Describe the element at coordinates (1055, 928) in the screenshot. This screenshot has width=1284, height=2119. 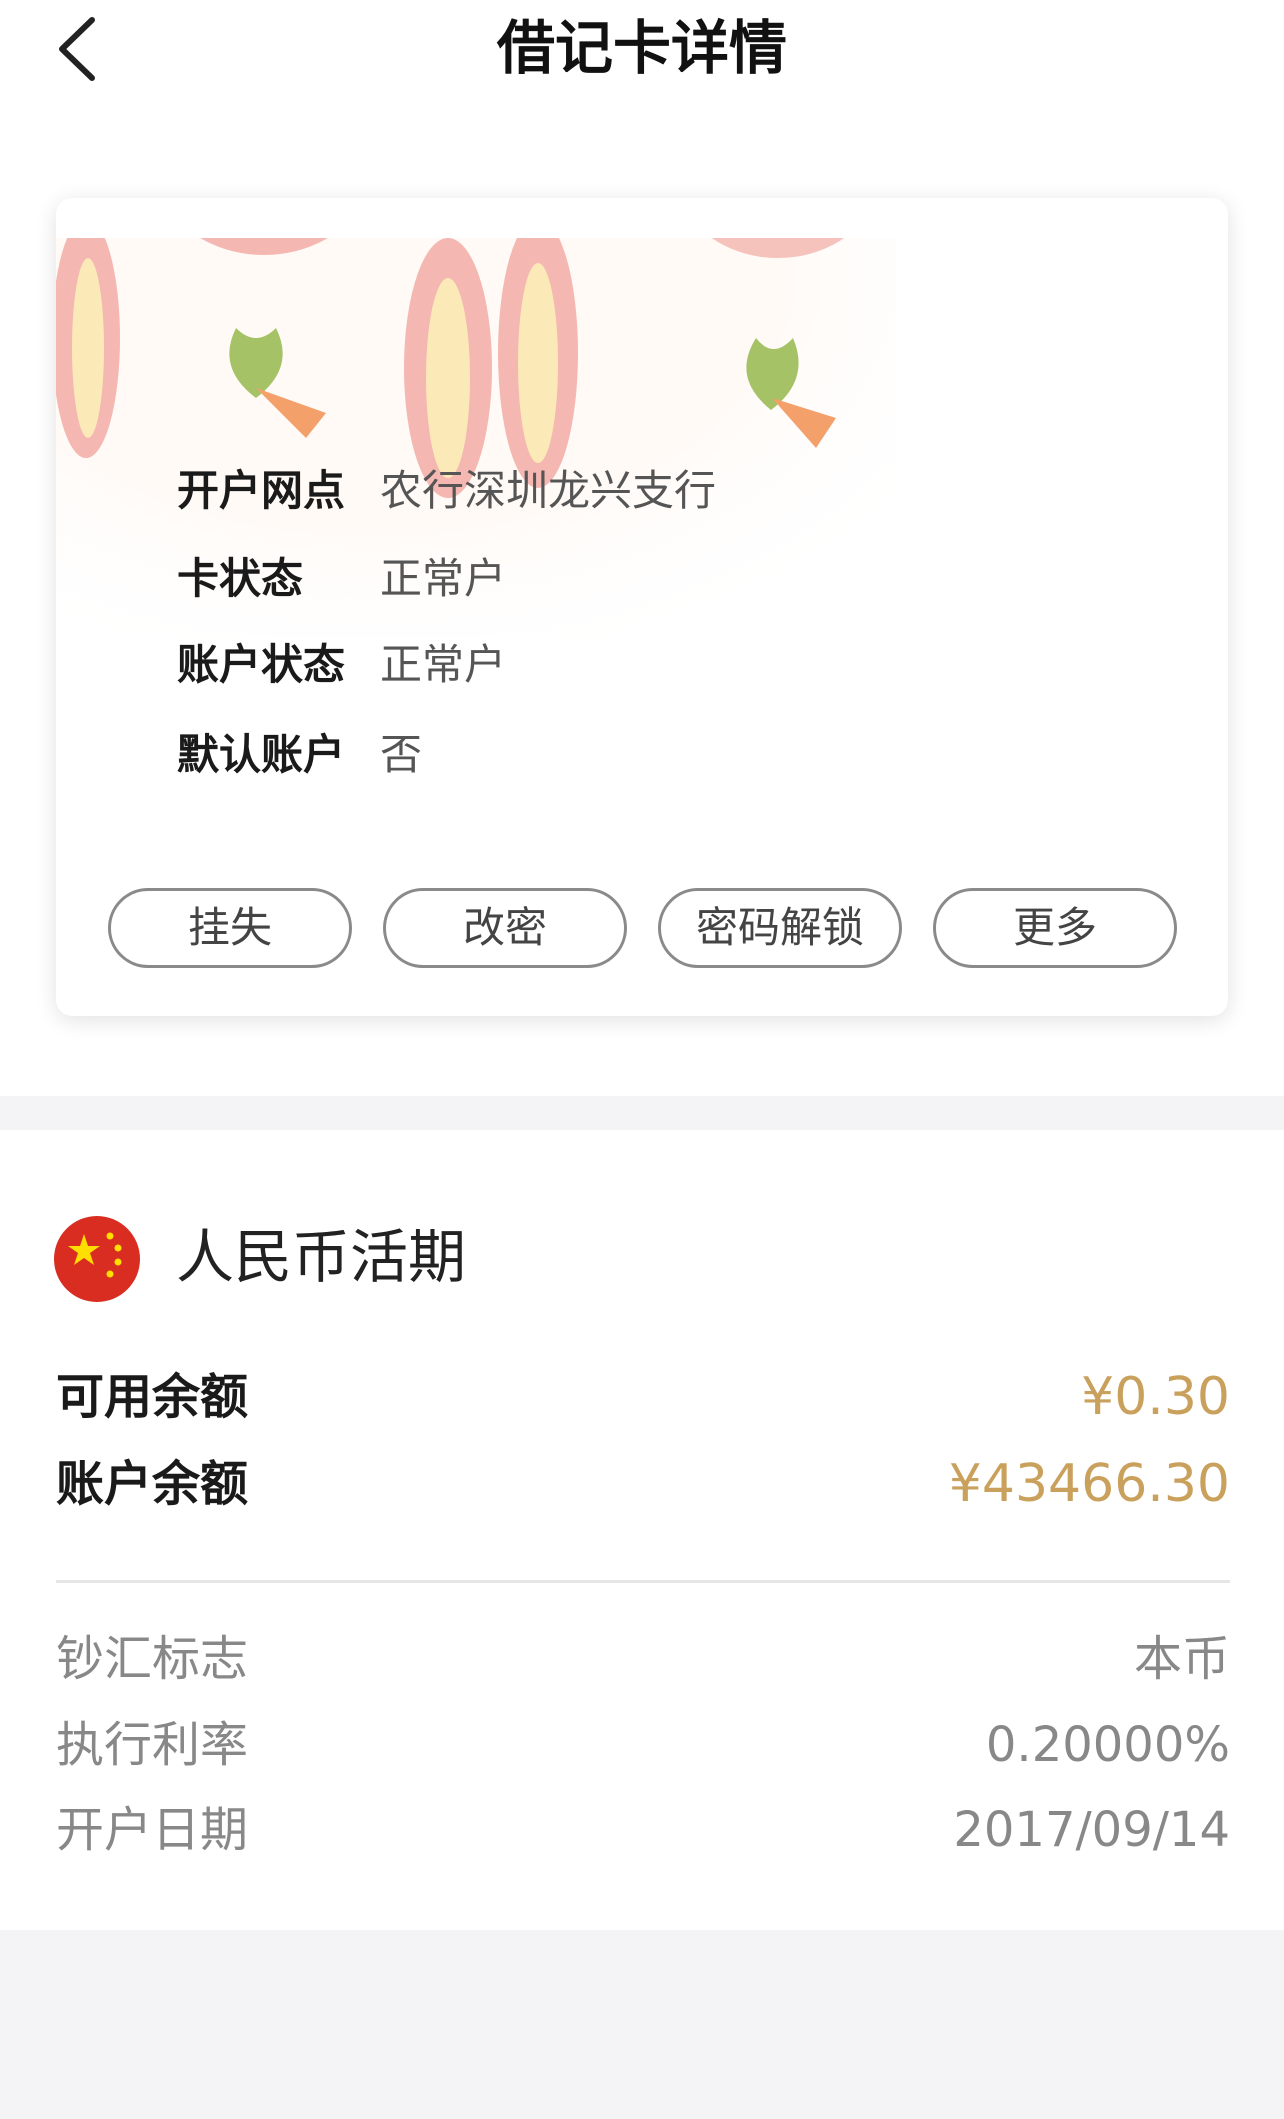
I see `more-button: 更多` at that location.